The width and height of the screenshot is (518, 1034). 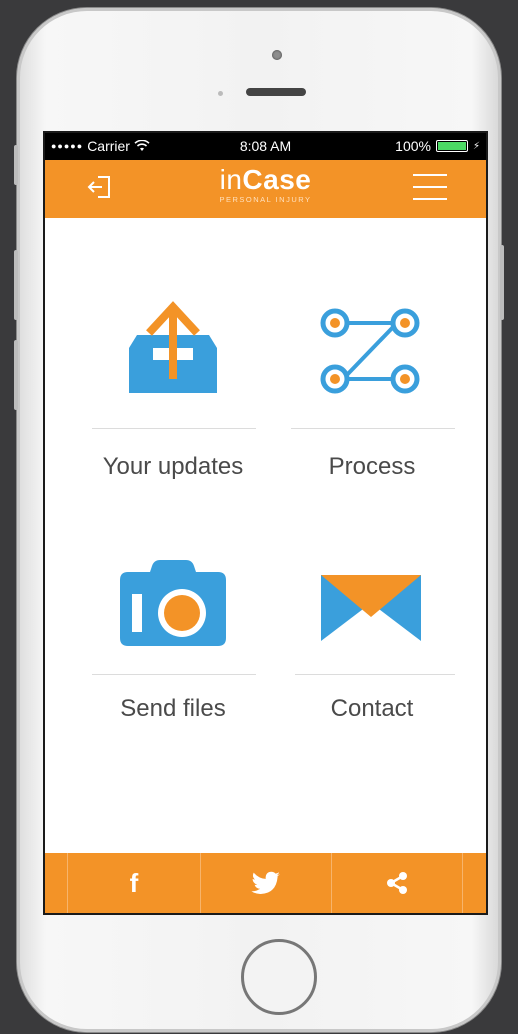 I want to click on share-icon, so click(x=397, y=883).